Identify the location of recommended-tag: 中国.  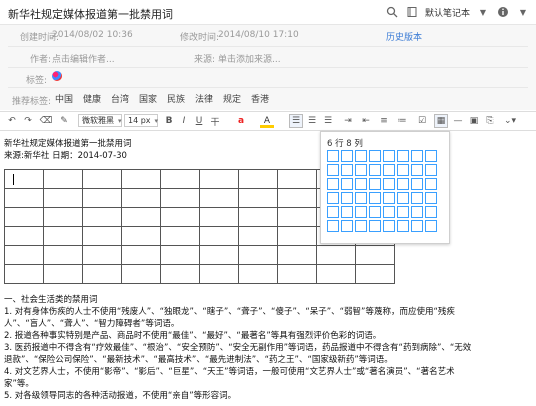
(64, 100).